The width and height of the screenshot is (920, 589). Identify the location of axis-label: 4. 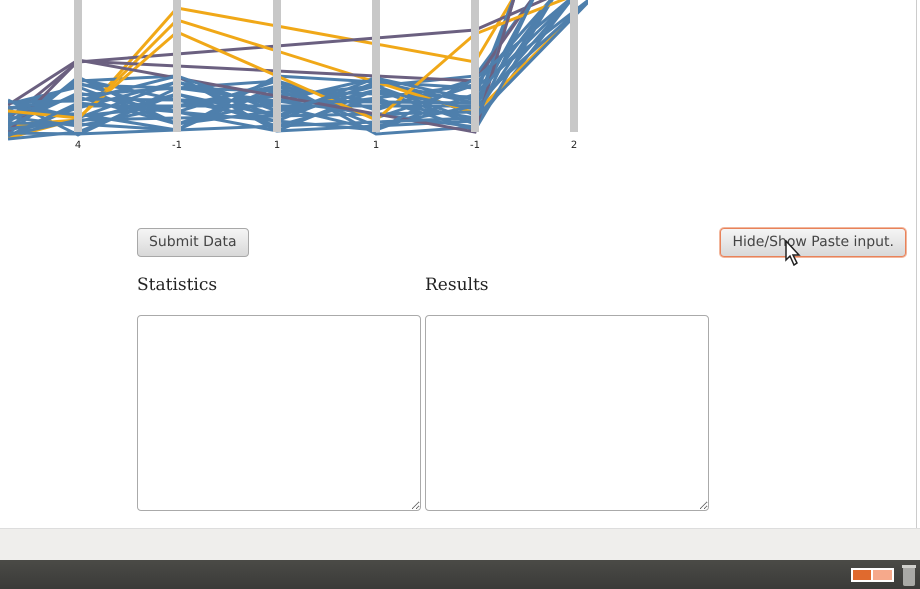
(78, 145).